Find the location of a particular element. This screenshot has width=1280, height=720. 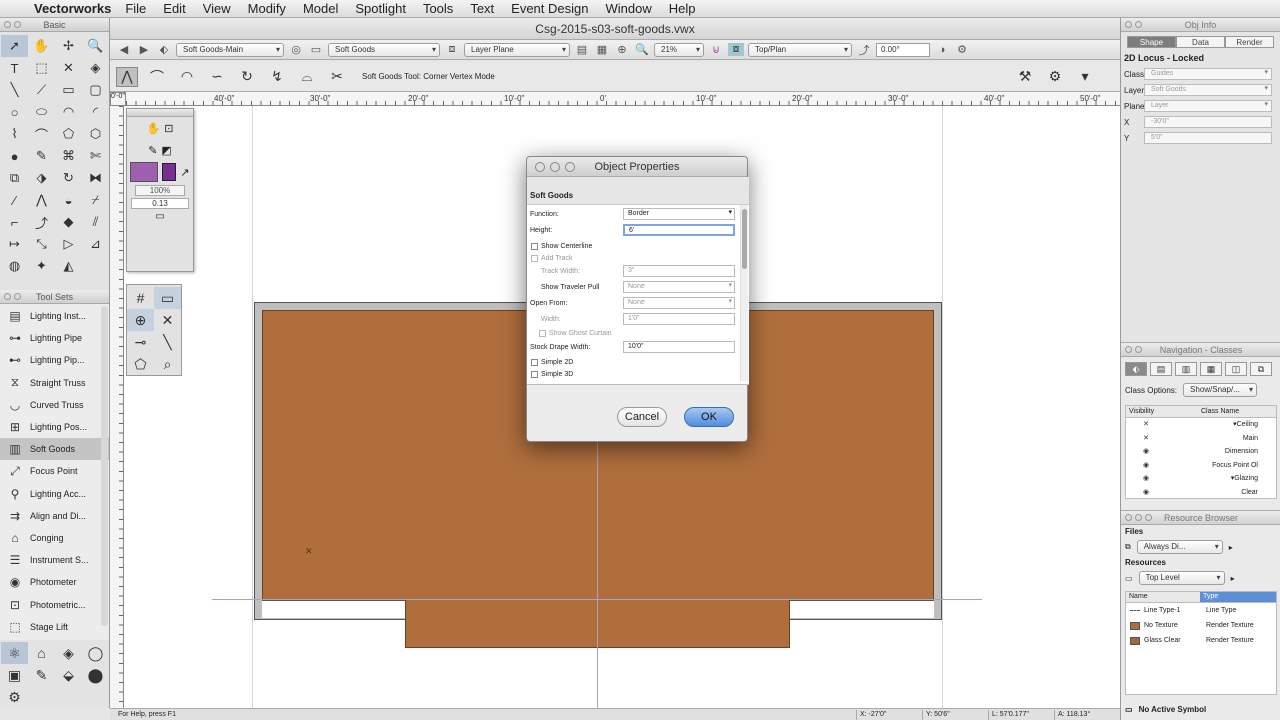

menu-view: View is located at coordinates (217, 8).